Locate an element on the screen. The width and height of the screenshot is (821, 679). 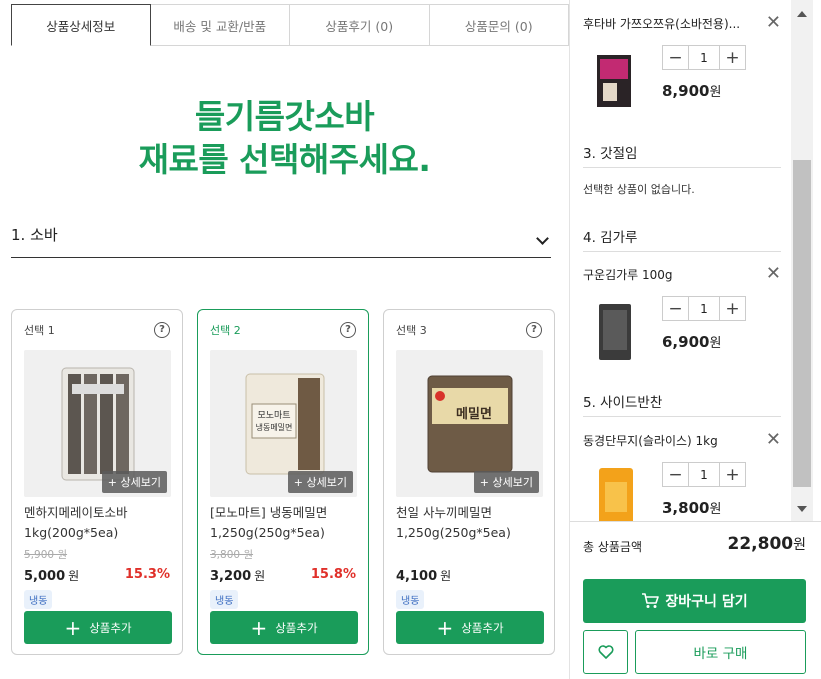
selected-item-price: 3,800원 is located at coordinates (692, 508).